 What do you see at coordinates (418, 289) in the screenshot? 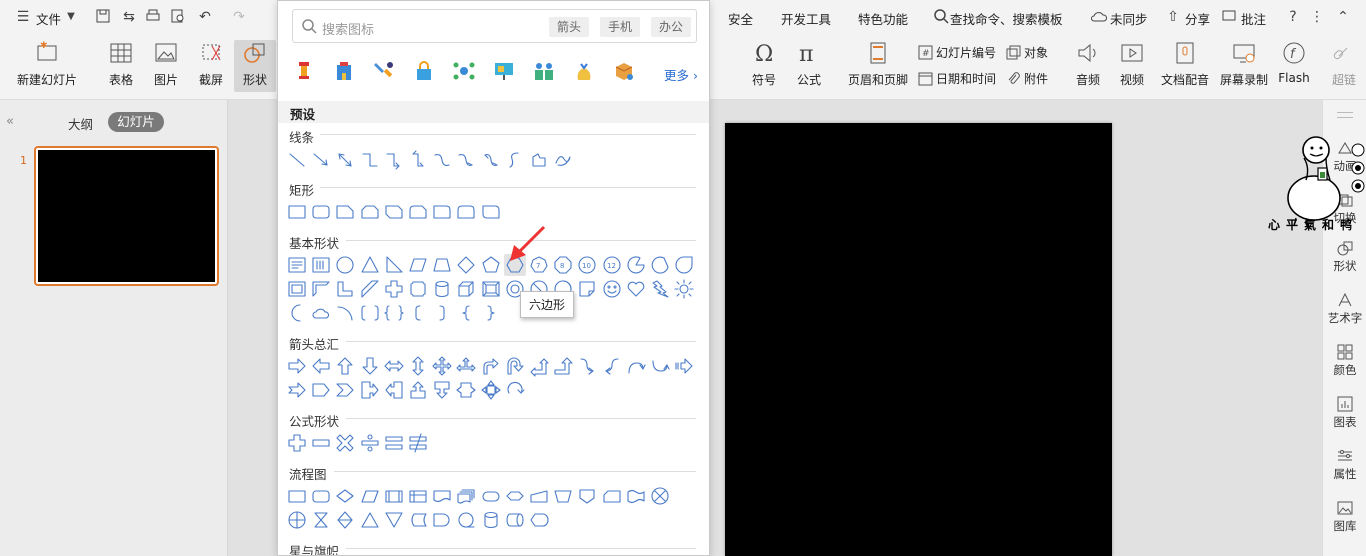
I see `shape-plaque-icon` at bounding box center [418, 289].